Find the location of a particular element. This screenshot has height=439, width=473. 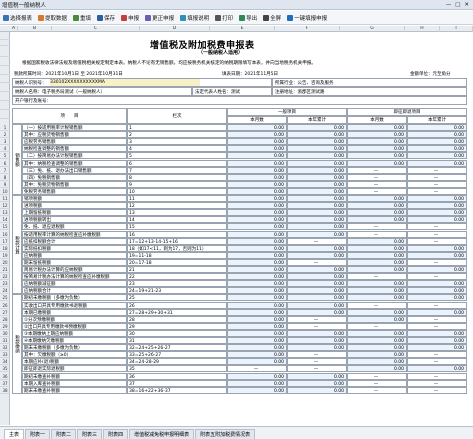

row-number: 19 is located at coordinates (5, 255).